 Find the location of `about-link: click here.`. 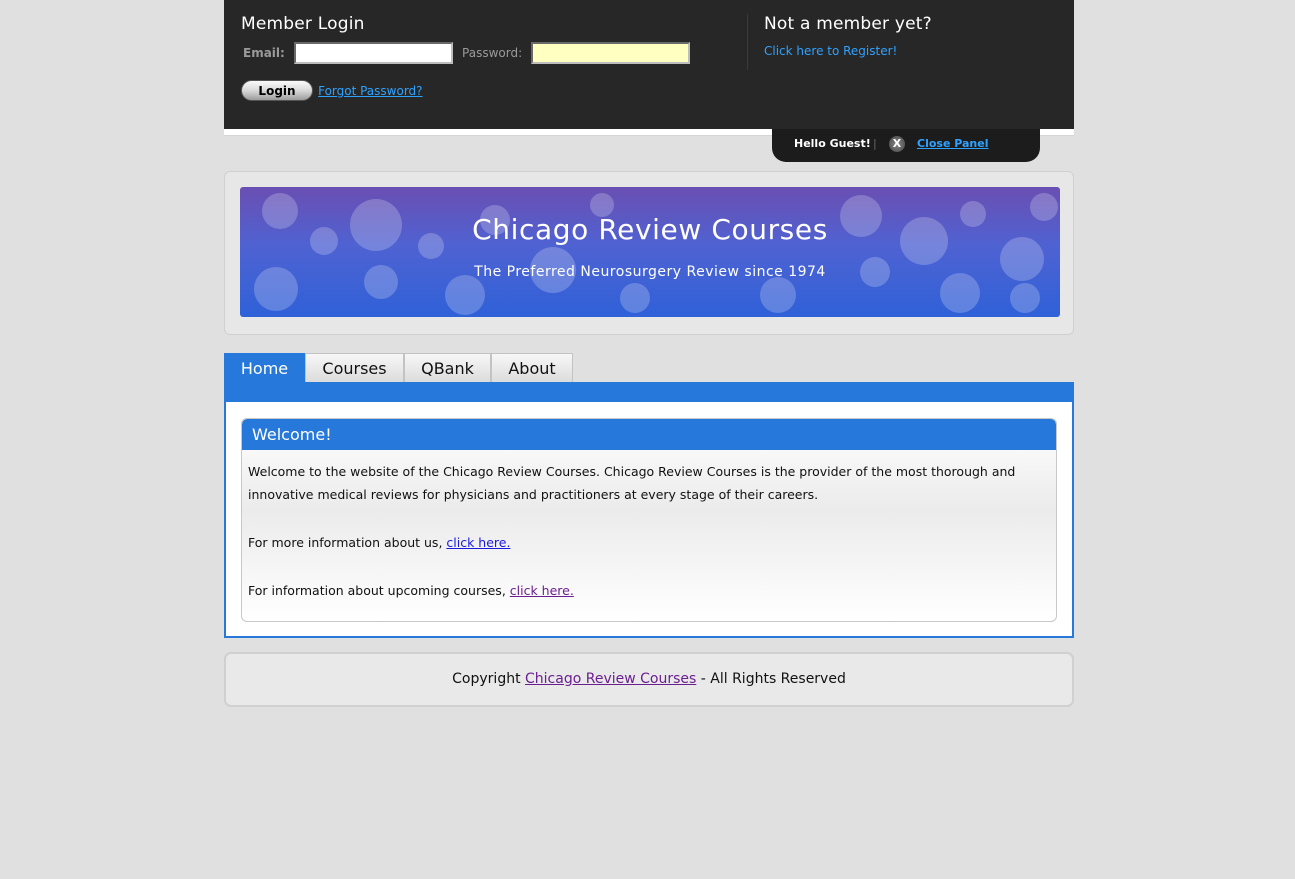

about-link: click here. is located at coordinates (478, 542).